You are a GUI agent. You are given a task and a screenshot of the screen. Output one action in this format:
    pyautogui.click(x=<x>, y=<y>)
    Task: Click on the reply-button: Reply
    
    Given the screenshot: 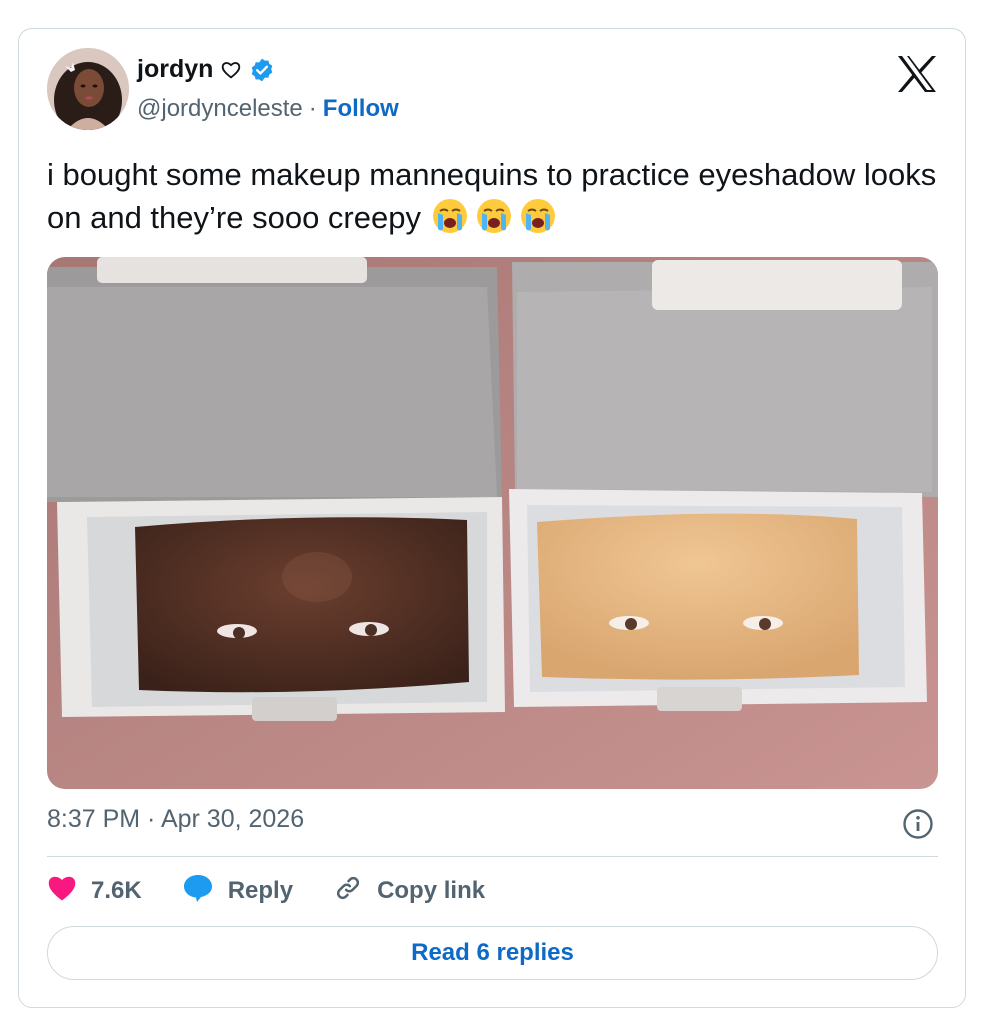 What is the action you would take?
    pyautogui.click(x=237, y=891)
    